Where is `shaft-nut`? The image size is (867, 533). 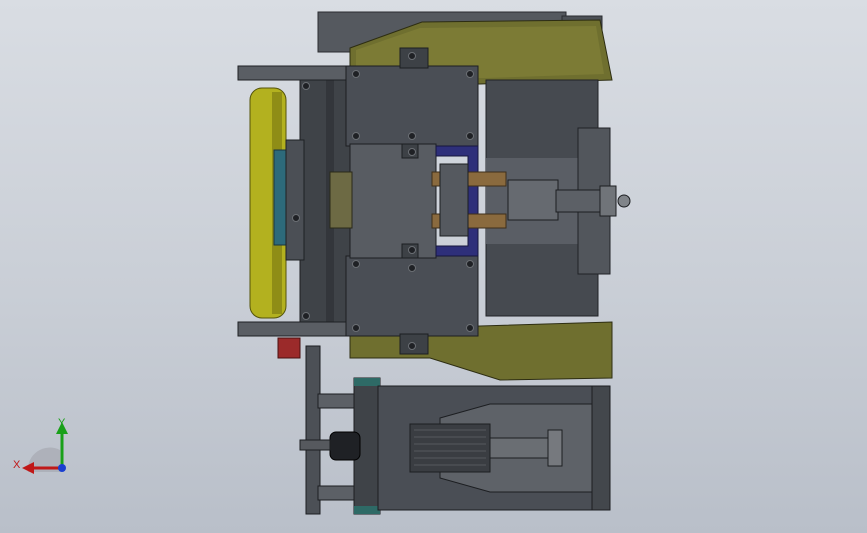 shaft-nut is located at coordinates (608, 201).